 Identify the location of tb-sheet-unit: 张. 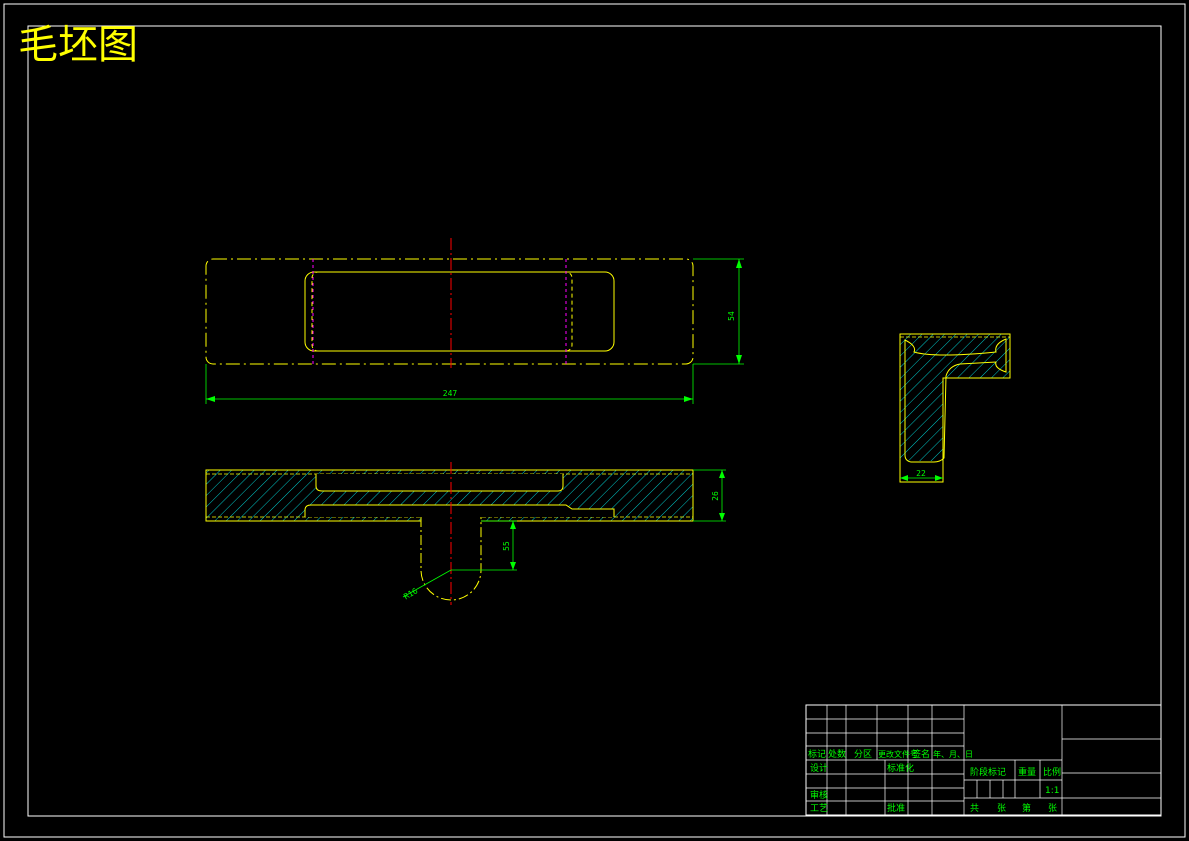
(1052, 808).